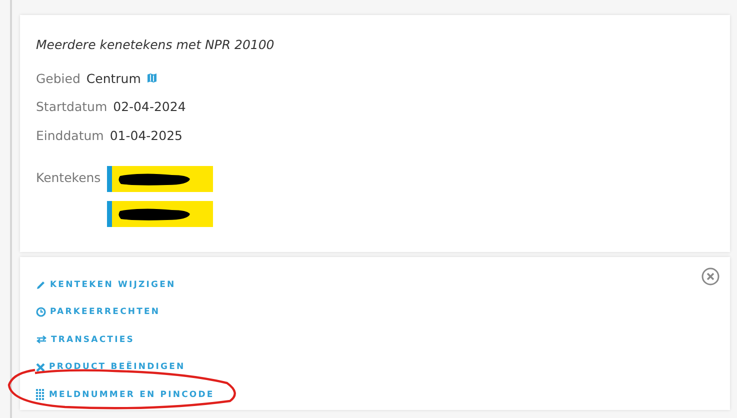 This screenshot has width=737, height=418. I want to click on field-label: Startdatum, so click(72, 106).